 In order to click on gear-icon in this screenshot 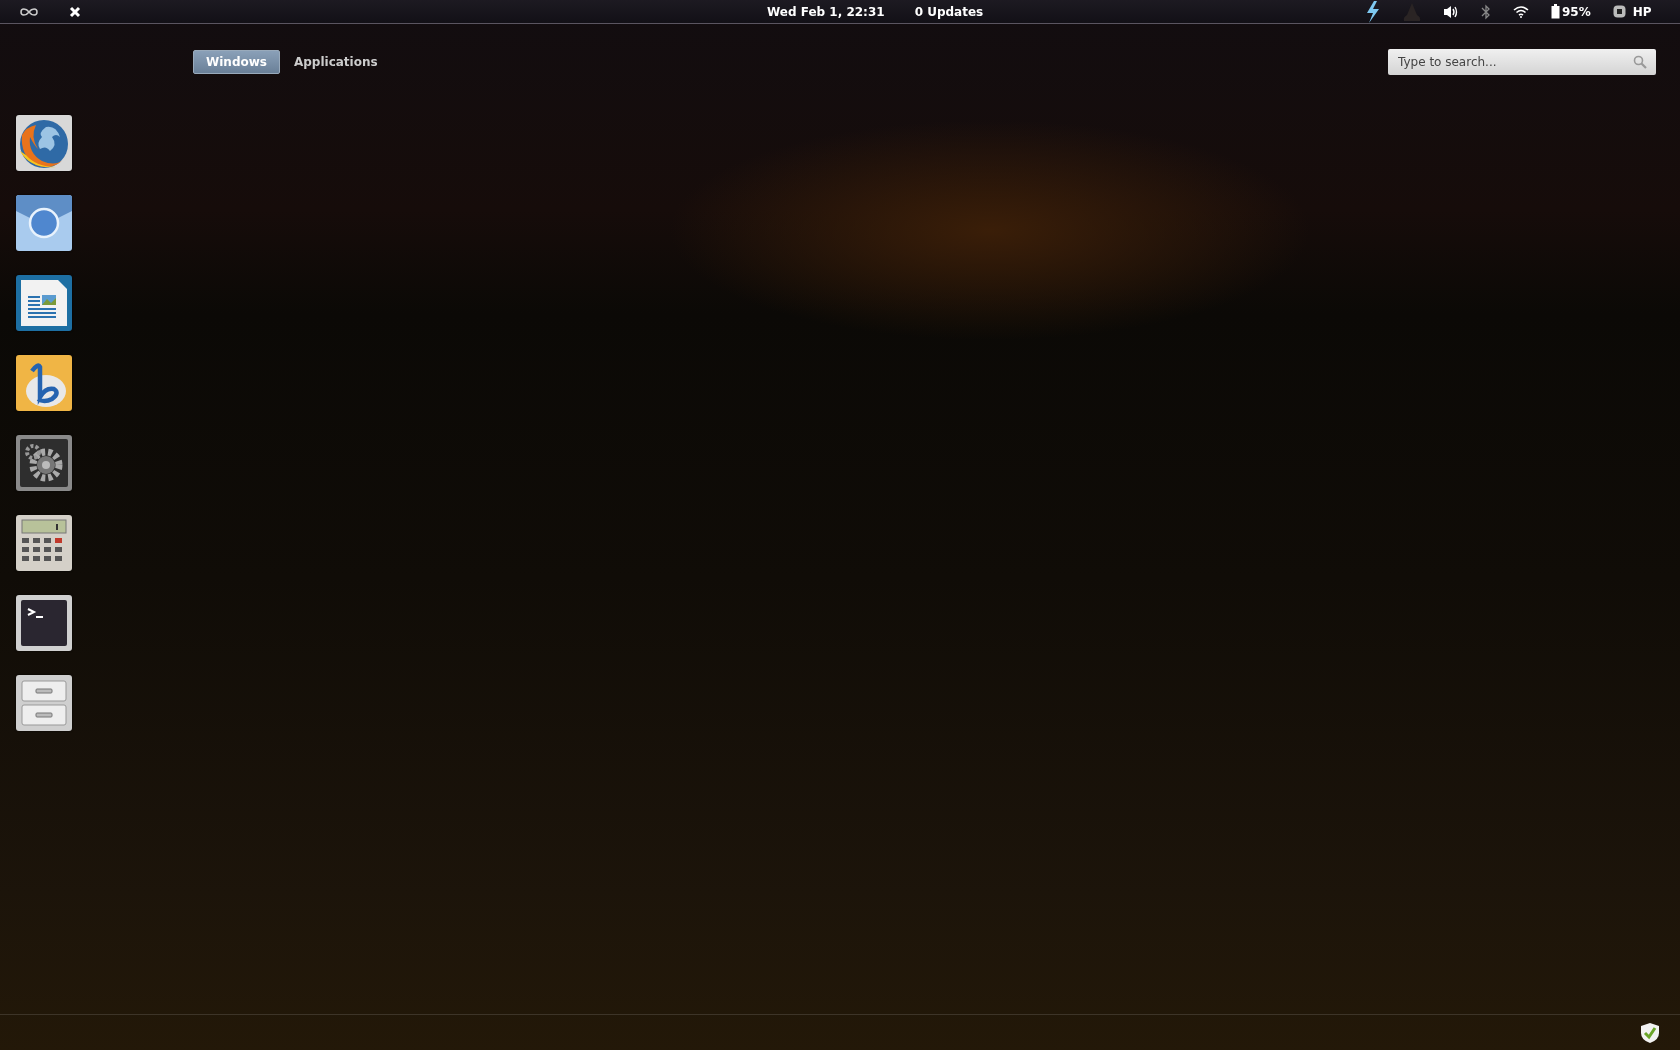, I will do `click(44, 463)`.